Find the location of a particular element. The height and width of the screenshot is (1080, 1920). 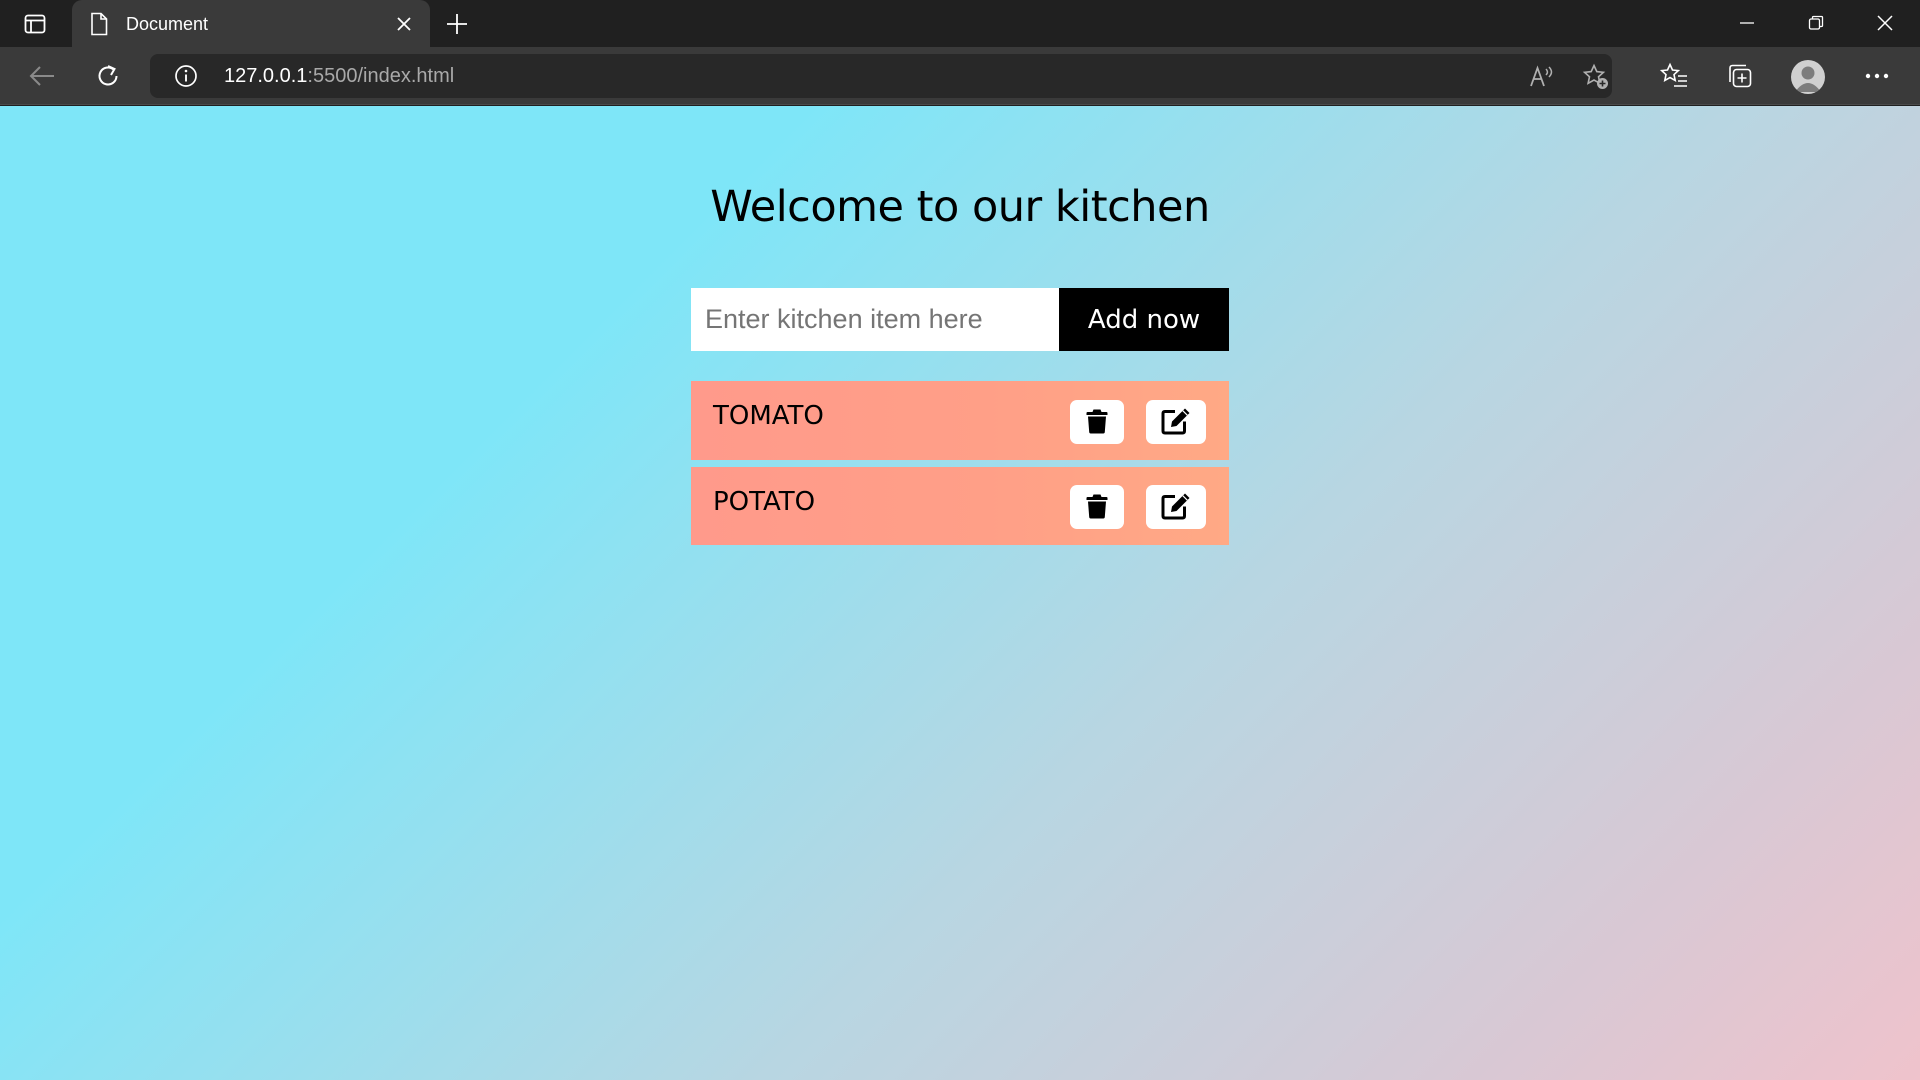

restore-icon is located at coordinates (1816, 23).